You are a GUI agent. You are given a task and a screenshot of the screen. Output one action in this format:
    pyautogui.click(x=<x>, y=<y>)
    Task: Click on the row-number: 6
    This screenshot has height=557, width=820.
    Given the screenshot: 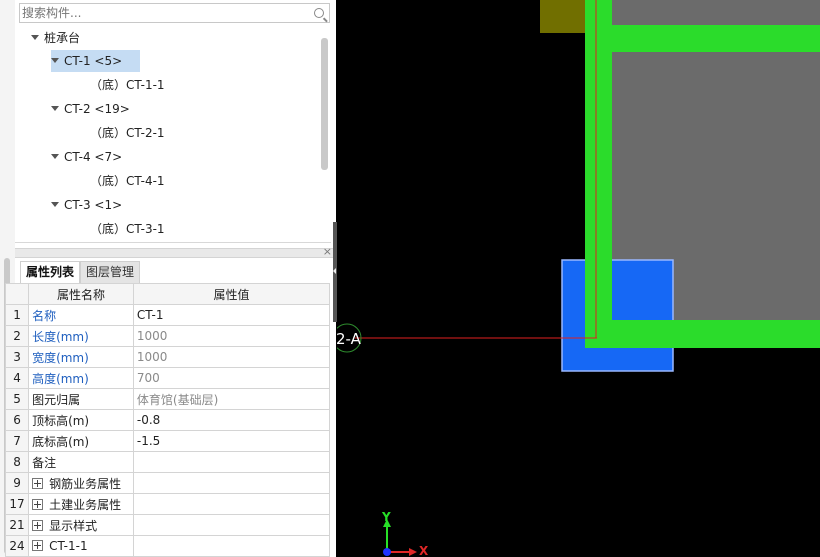 What is the action you would take?
    pyautogui.click(x=17, y=420)
    